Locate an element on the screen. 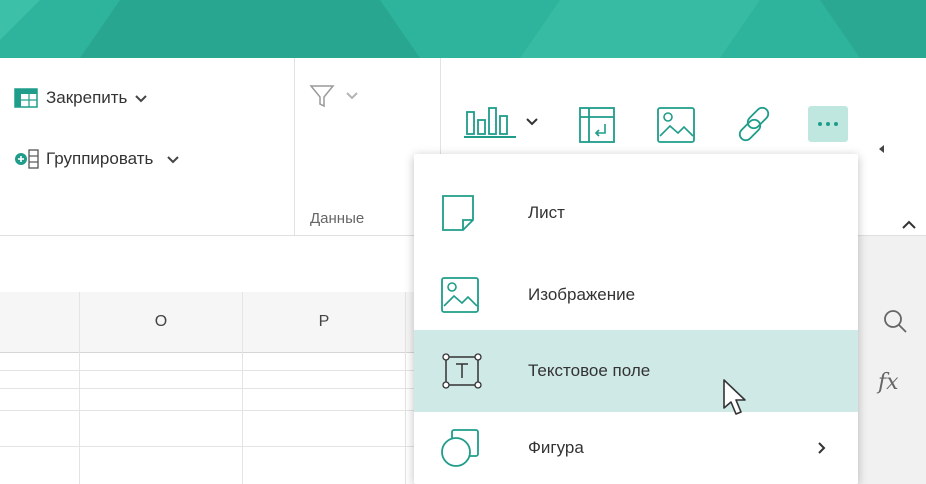 The width and height of the screenshot is (926, 484). freeze-panes-button: Закрепить is located at coordinates (81, 98).